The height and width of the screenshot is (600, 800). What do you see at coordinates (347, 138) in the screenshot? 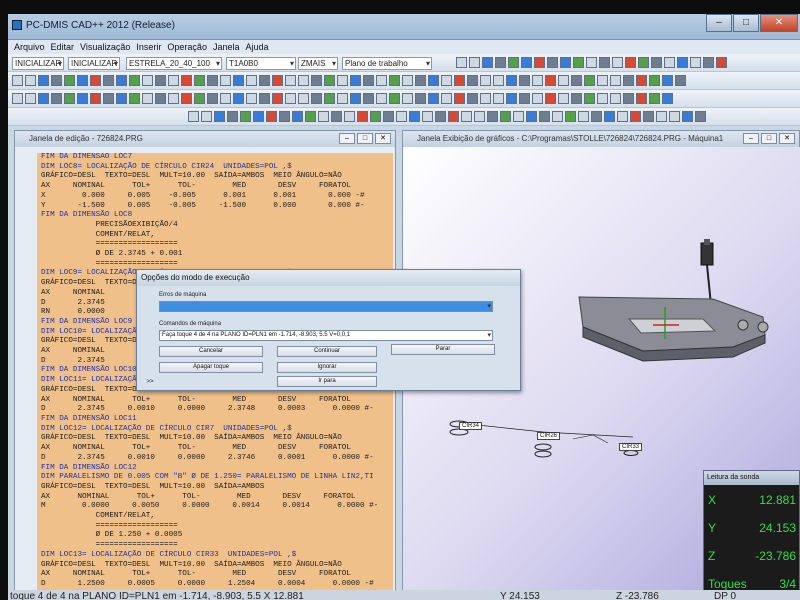
I see `edit-minimize-button: –` at bounding box center [347, 138].